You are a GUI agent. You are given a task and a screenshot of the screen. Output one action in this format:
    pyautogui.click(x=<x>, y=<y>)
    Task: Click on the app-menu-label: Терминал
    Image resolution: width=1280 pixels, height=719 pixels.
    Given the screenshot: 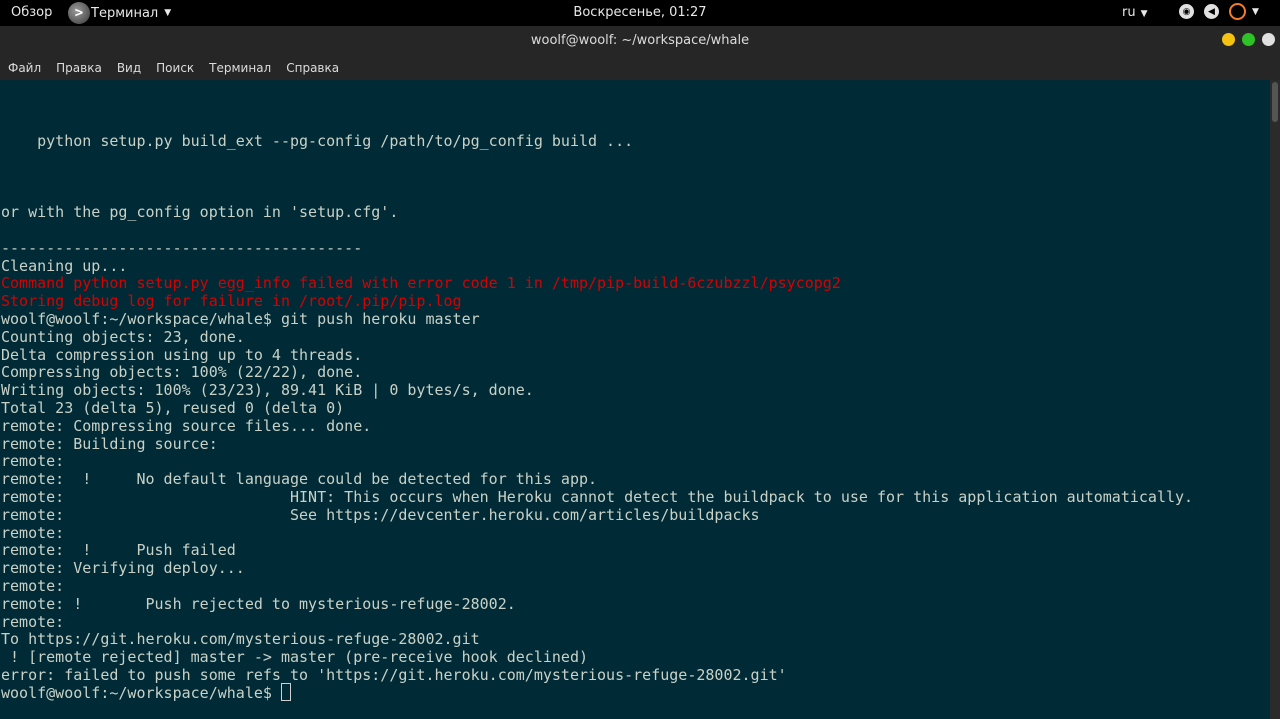 What is the action you would take?
    pyautogui.click(x=125, y=13)
    